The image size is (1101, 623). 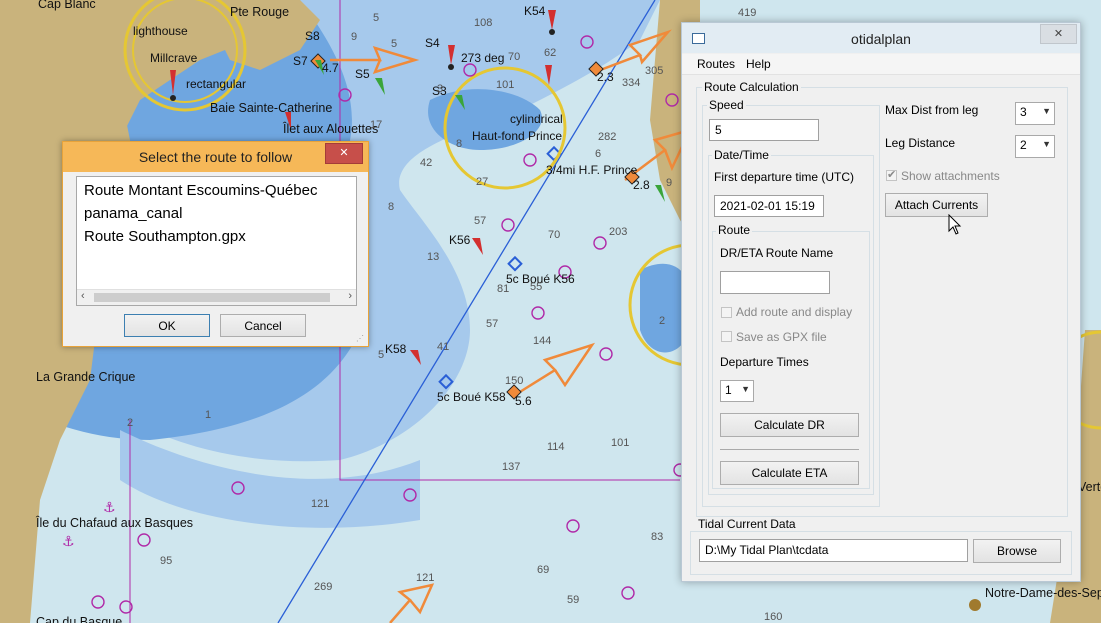 I want to click on beacon-label: K54, so click(x=535, y=11).